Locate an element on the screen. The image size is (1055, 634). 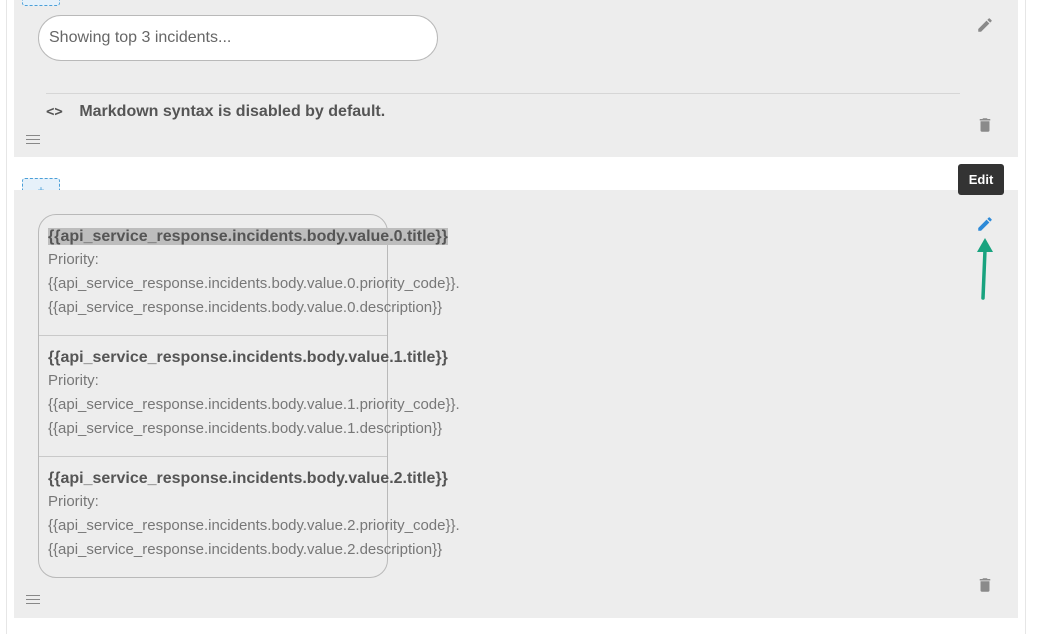
add-block-button-top: + is located at coordinates (41, 3).